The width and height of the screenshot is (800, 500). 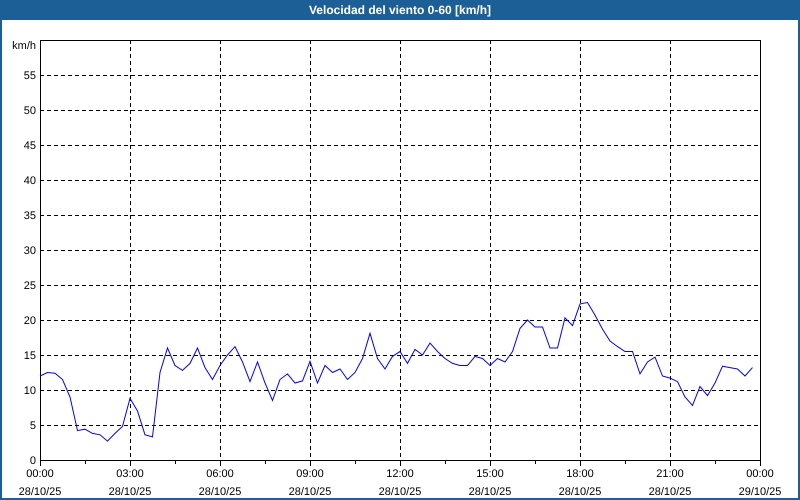 I want to click on axis-tick-label: 15, so click(x=30, y=356).